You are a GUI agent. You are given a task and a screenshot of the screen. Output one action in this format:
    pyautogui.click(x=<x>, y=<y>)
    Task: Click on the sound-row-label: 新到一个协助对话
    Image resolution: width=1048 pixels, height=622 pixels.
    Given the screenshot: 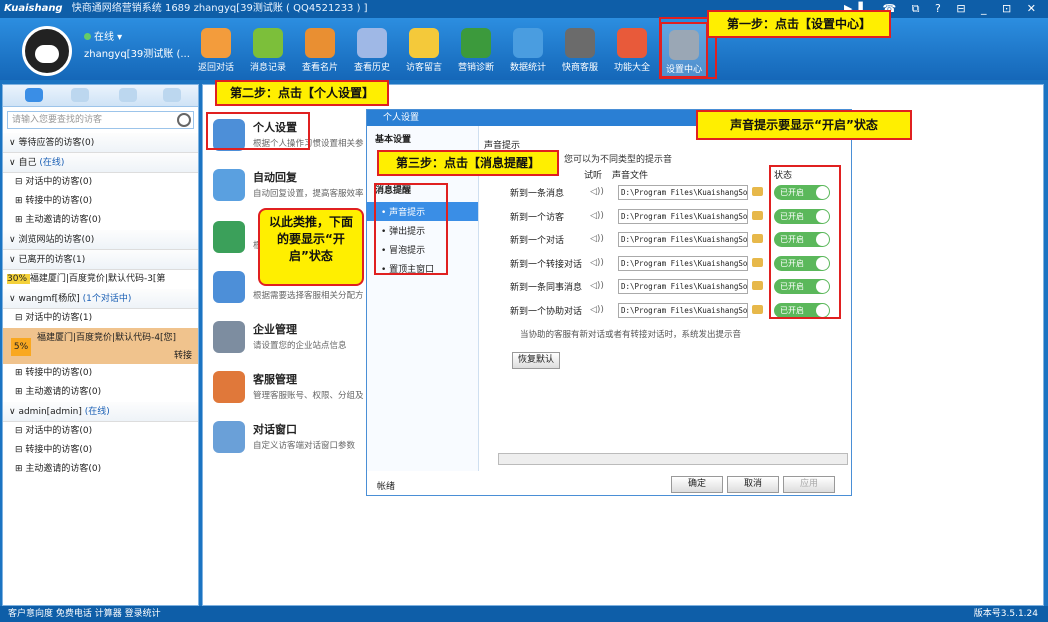 What is the action you would take?
    pyautogui.click(x=546, y=311)
    